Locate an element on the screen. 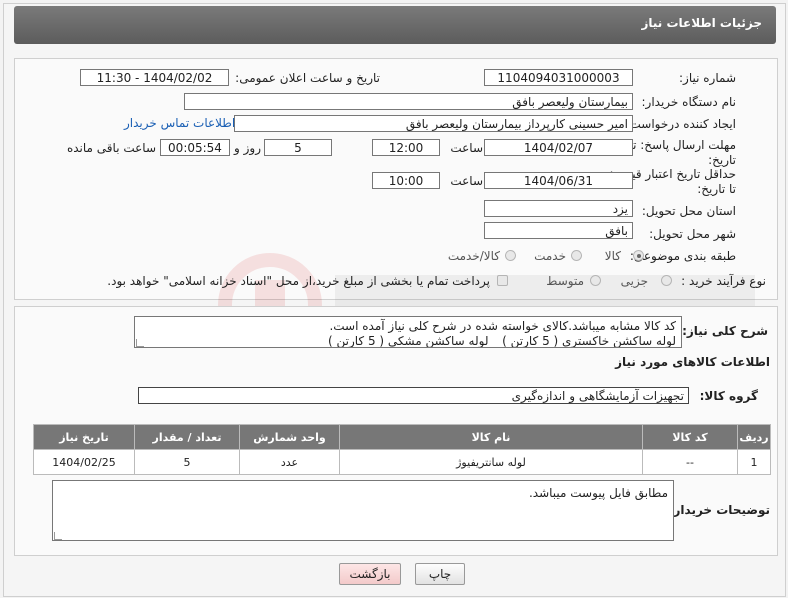 The width and height of the screenshot is (788, 598). process-radio-minor is located at coordinates (666, 280).